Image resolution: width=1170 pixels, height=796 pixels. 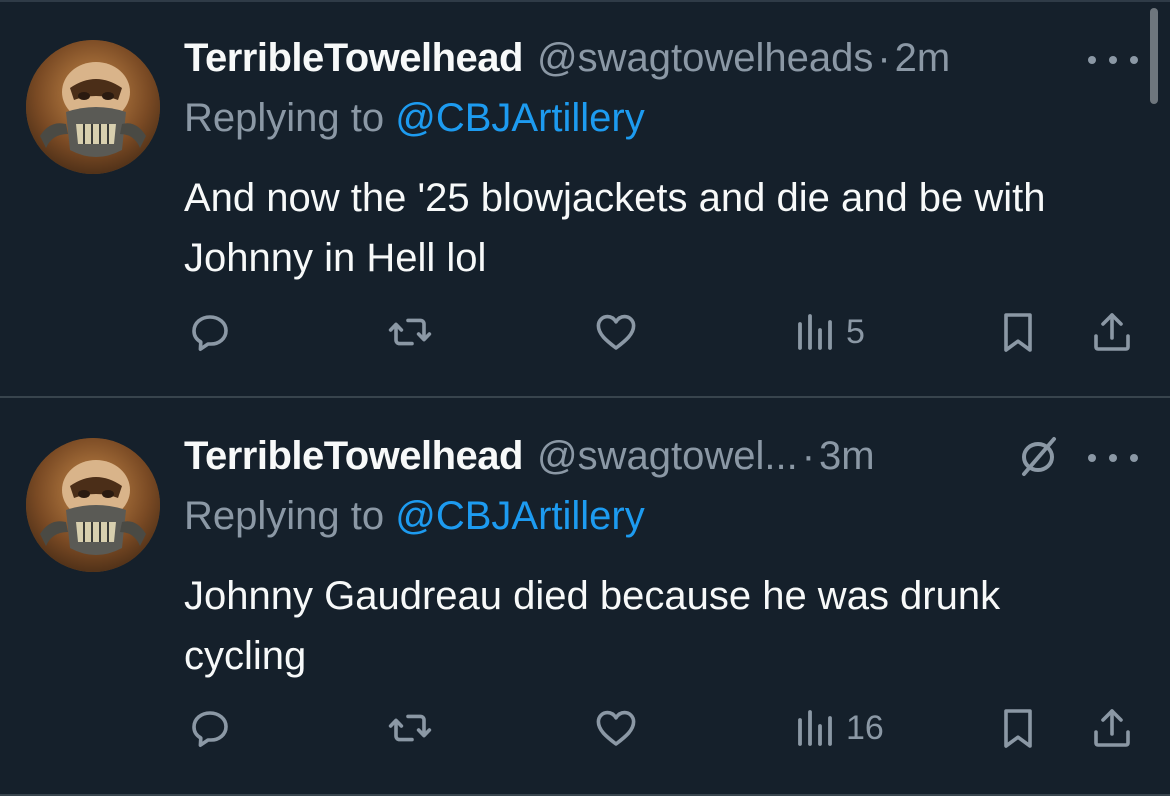 What do you see at coordinates (705, 58) in the screenshot?
I see `user-handle: @swagtowelheads` at bounding box center [705, 58].